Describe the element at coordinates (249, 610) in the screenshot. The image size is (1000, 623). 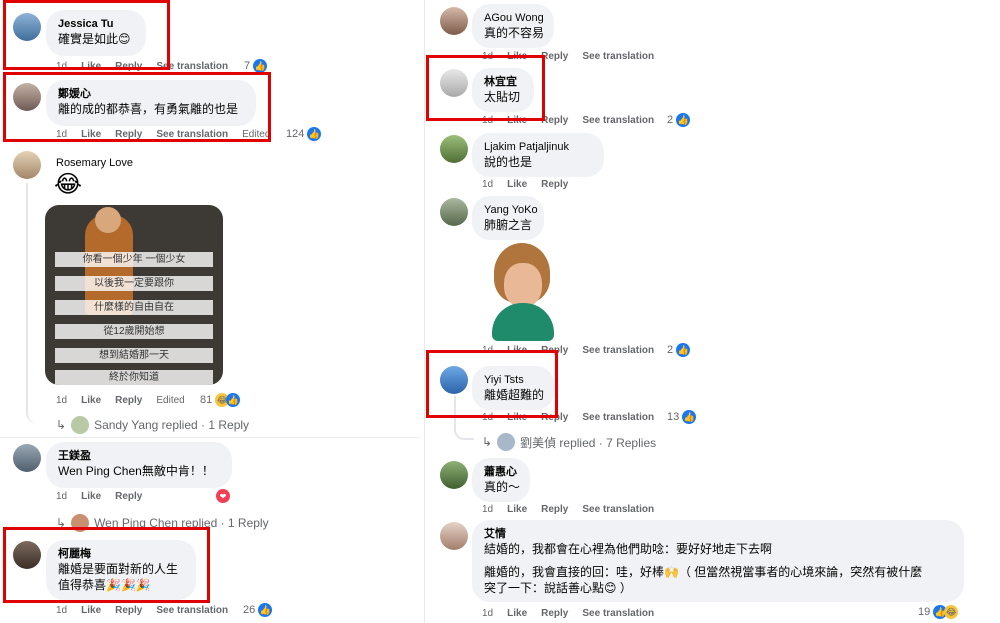
I see `reaction-number: 26` at that location.